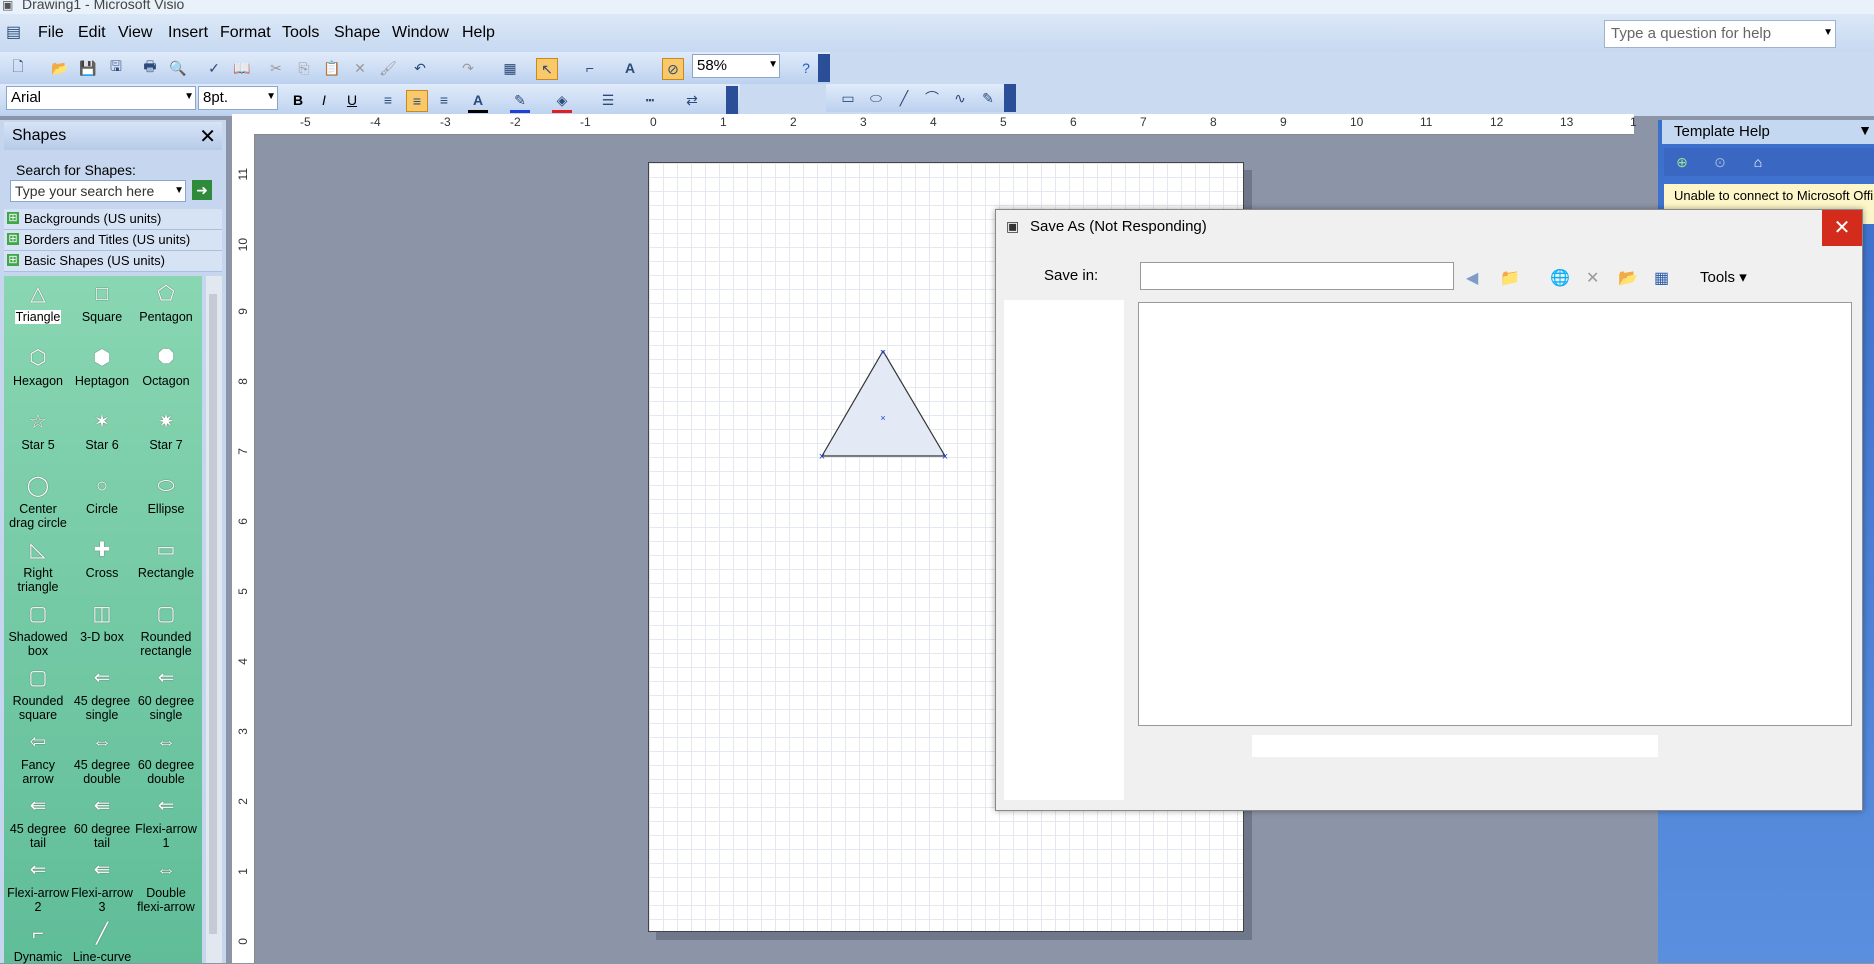  What do you see at coordinates (736, 66) in the screenshot?
I see `zoom-select: 58% ▼` at bounding box center [736, 66].